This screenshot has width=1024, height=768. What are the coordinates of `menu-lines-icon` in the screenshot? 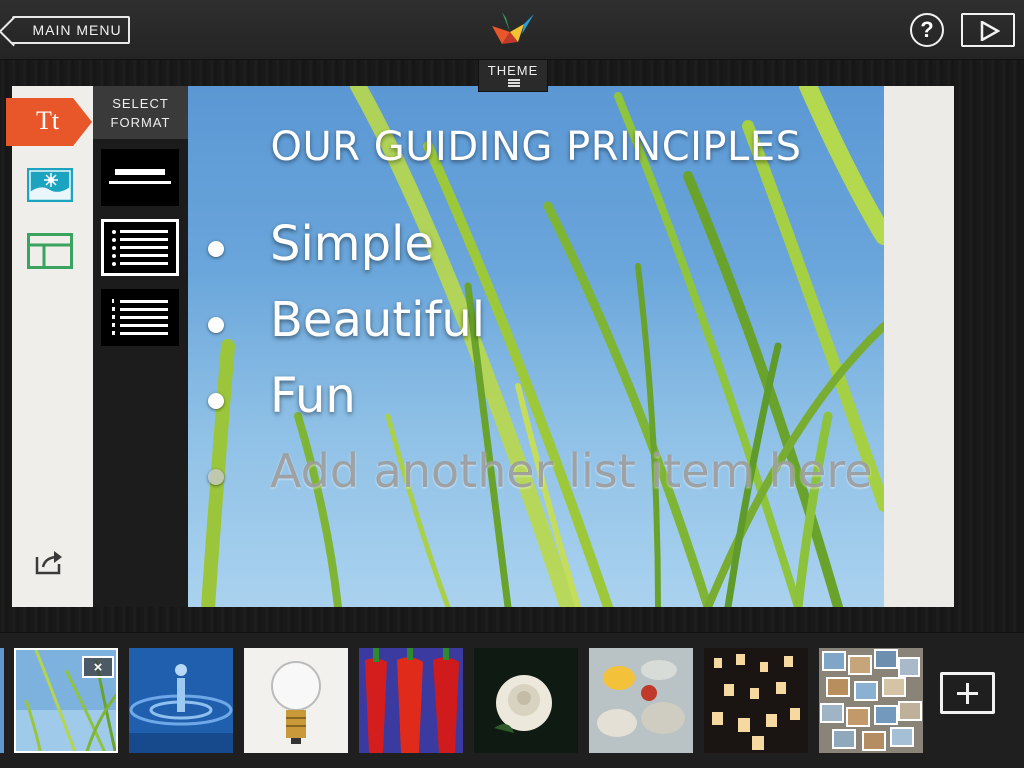 It's located at (514, 83).